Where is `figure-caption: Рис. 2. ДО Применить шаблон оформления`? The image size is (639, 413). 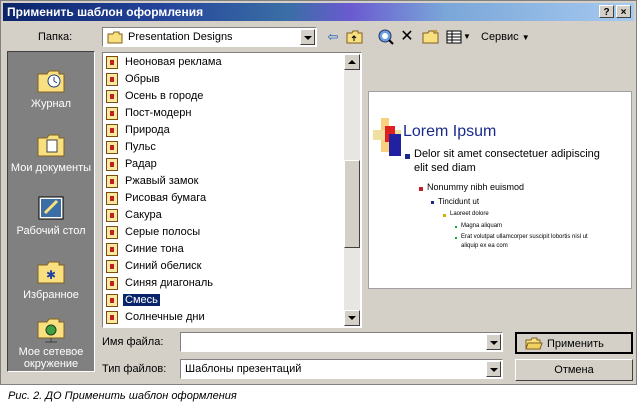 figure-caption: Рис. 2. ДО Применить шаблон оформления is located at coordinates (122, 396).